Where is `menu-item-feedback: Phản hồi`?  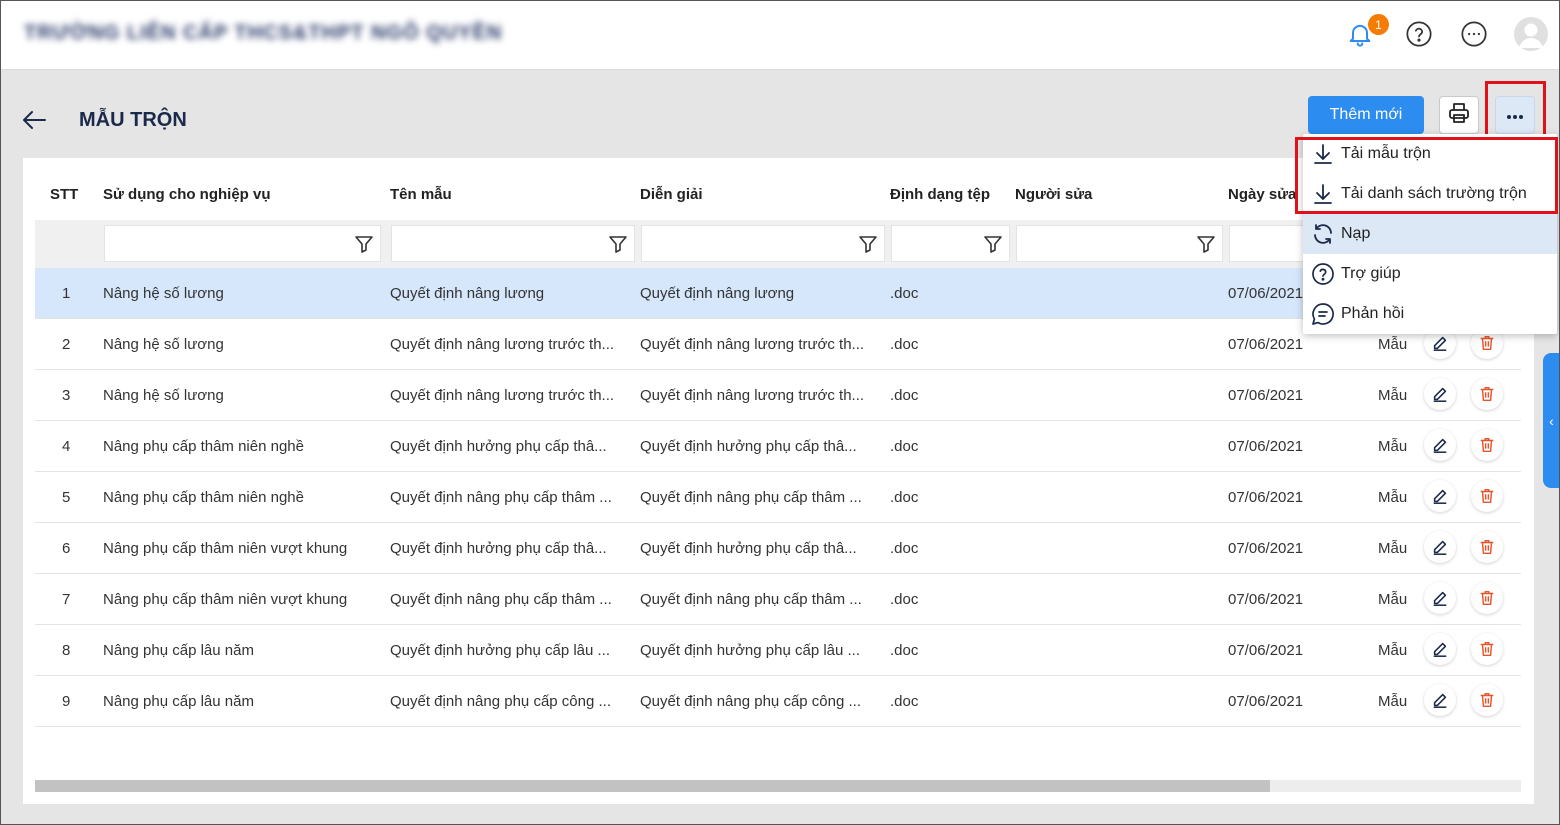
menu-item-feedback: Phản hồi is located at coordinates (1430, 314).